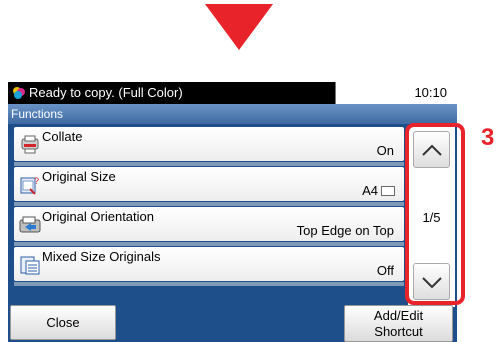  I want to click on add-edit-label: Add/Edit, so click(398, 315).